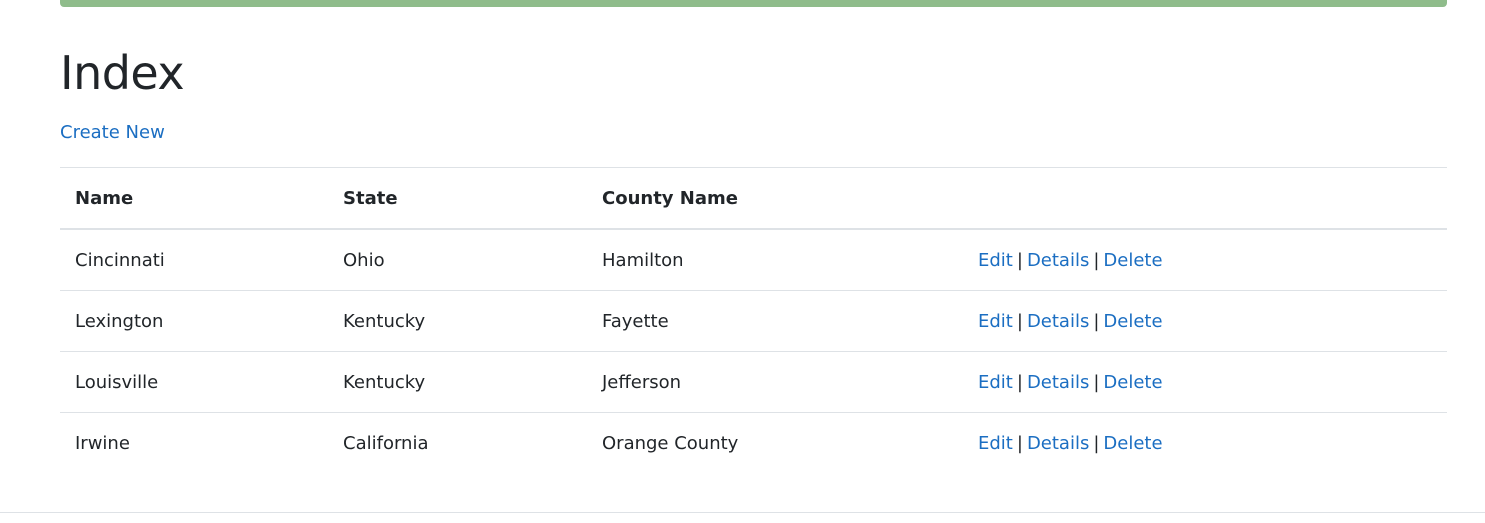 The image size is (1485, 523). I want to click on table-header-row: Name State County Name, so click(753, 198).